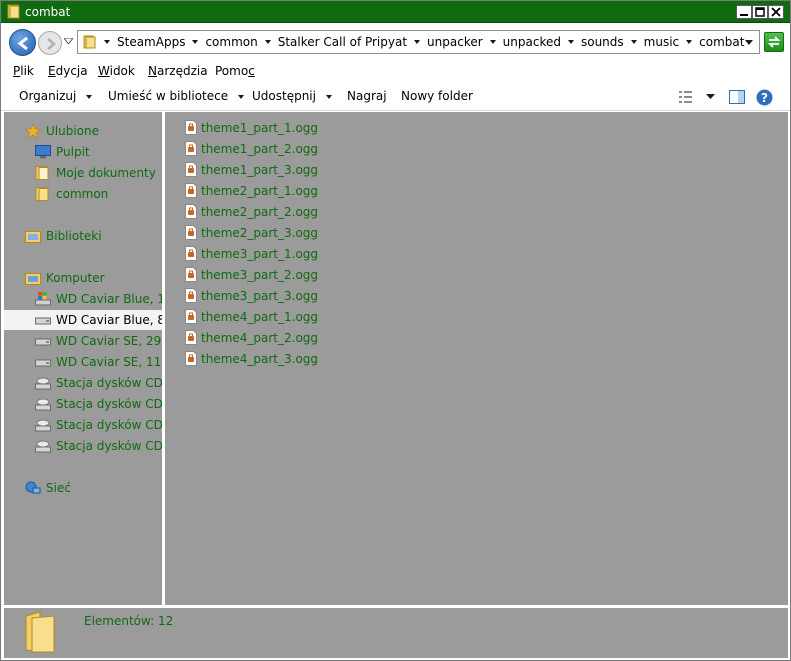 This screenshot has height=661, width=791. I want to click on back-button, so click(22, 42).